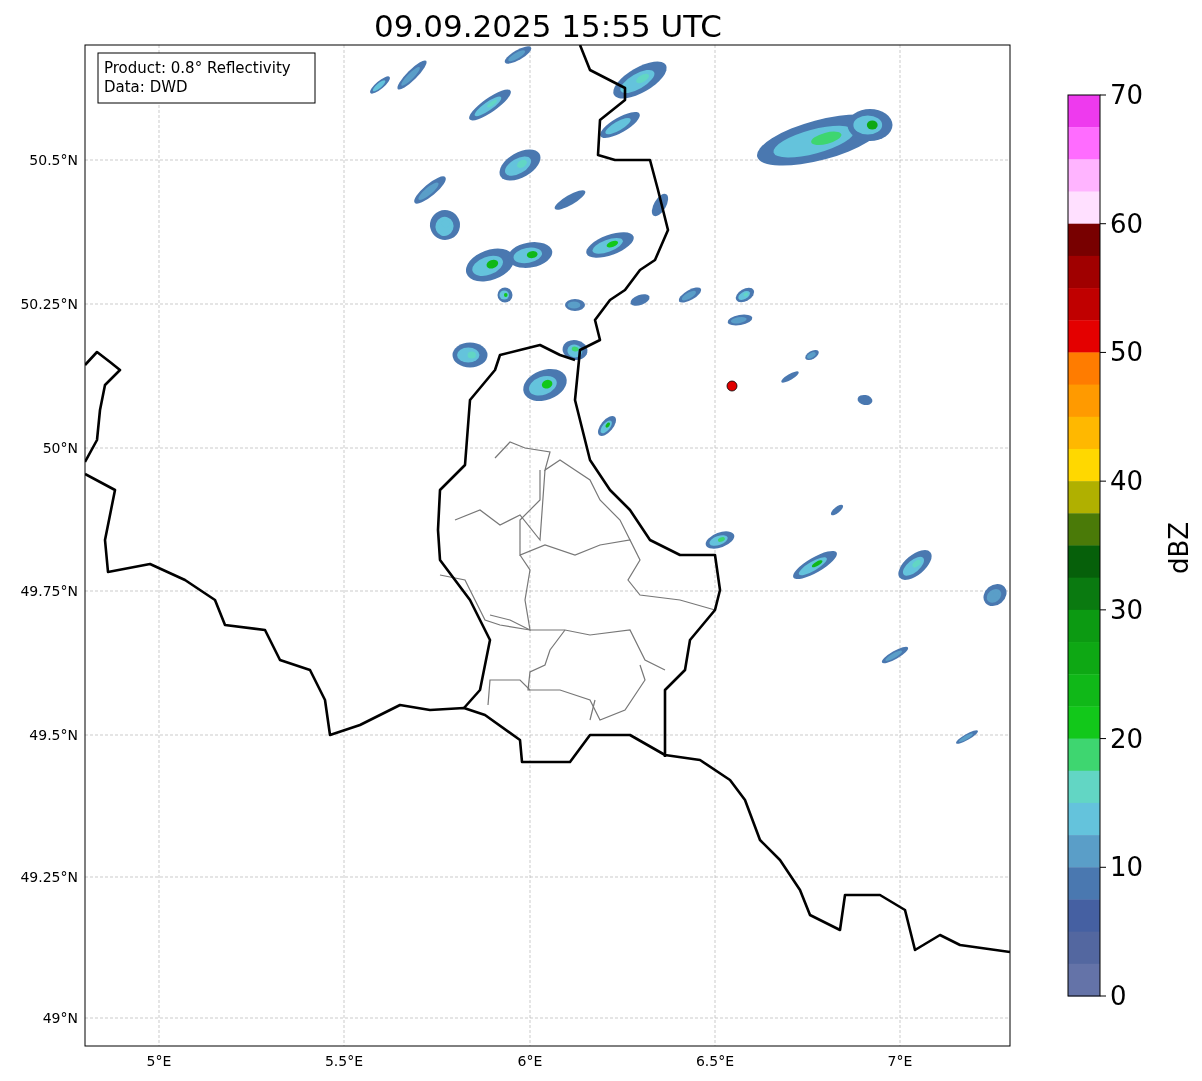 This screenshot has width=1202, height=1081. What do you see at coordinates (1127, 738) in the screenshot?
I see `colorbar-tick-label: 20` at bounding box center [1127, 738].